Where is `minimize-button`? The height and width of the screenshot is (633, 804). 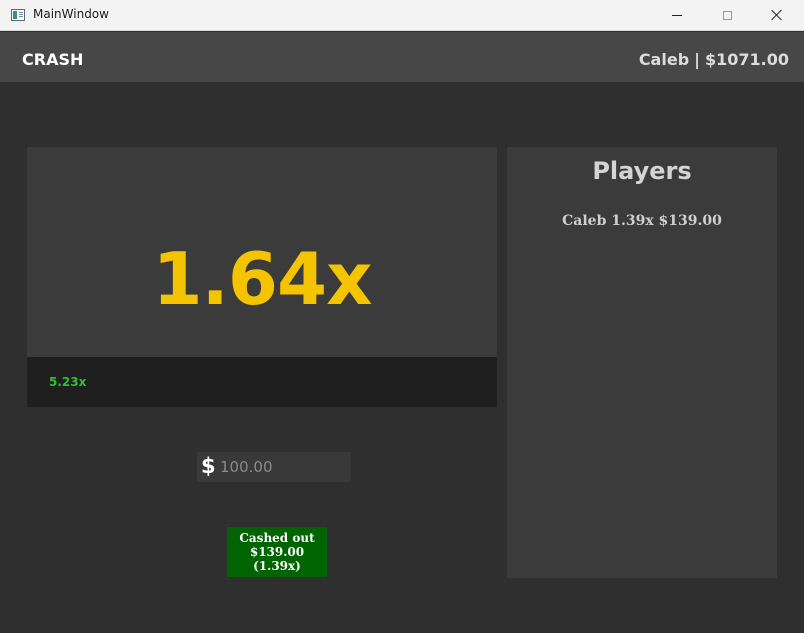 minimize-button is located at coordinates (677, 15).